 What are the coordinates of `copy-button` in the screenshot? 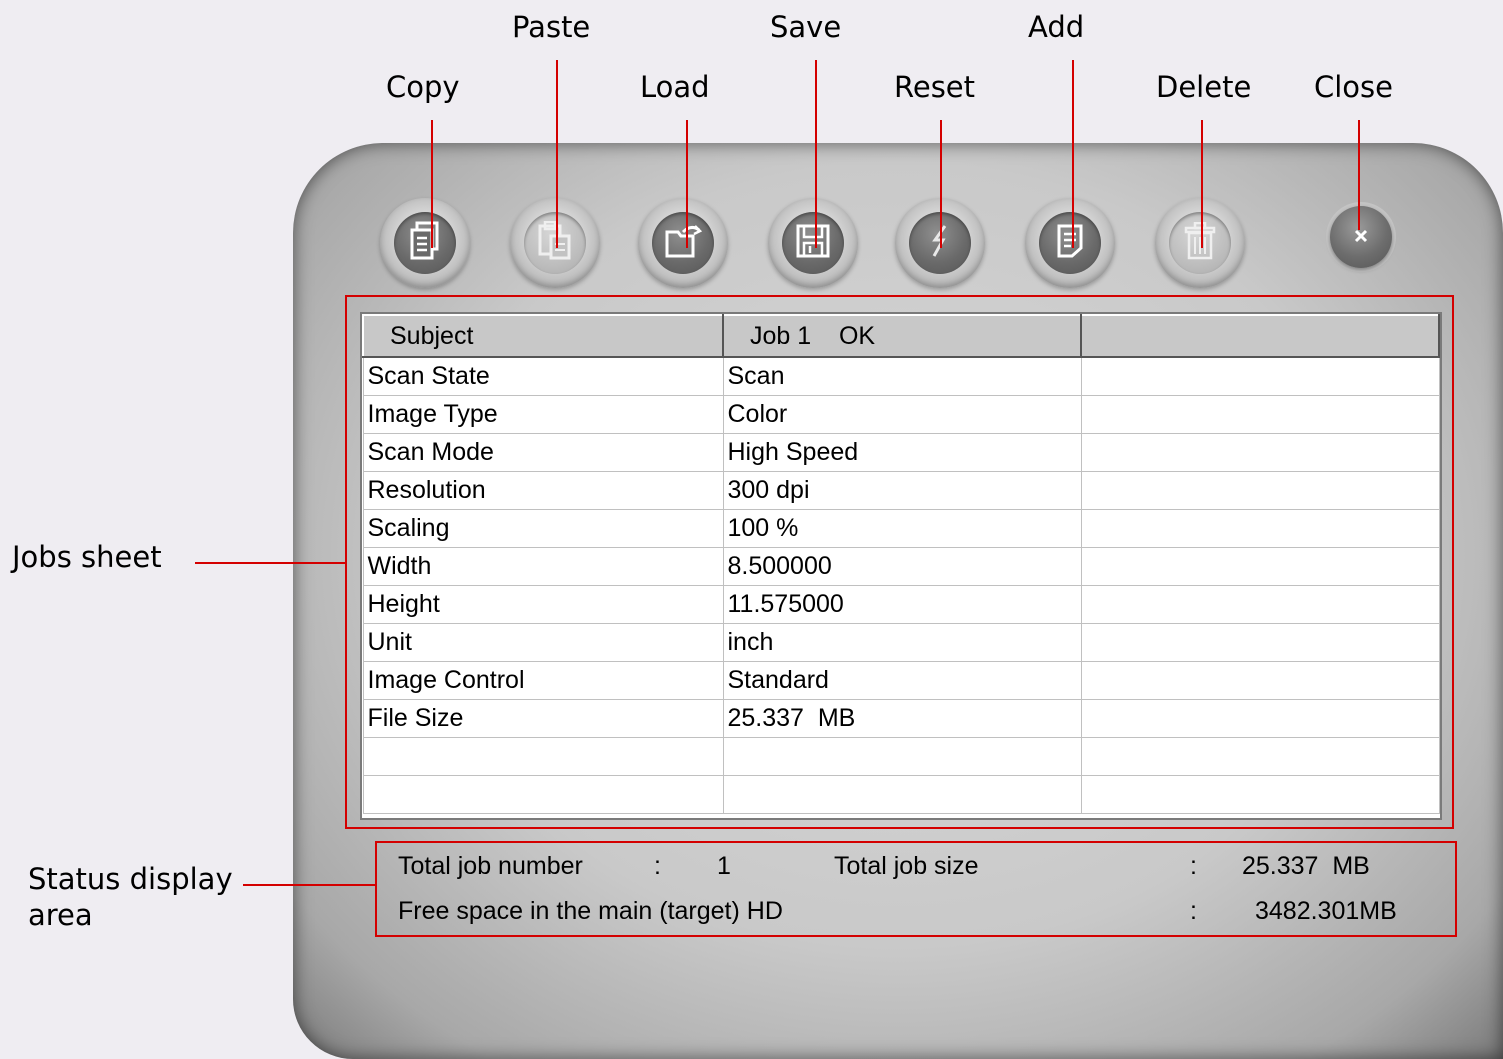 It's located at (425, 243).